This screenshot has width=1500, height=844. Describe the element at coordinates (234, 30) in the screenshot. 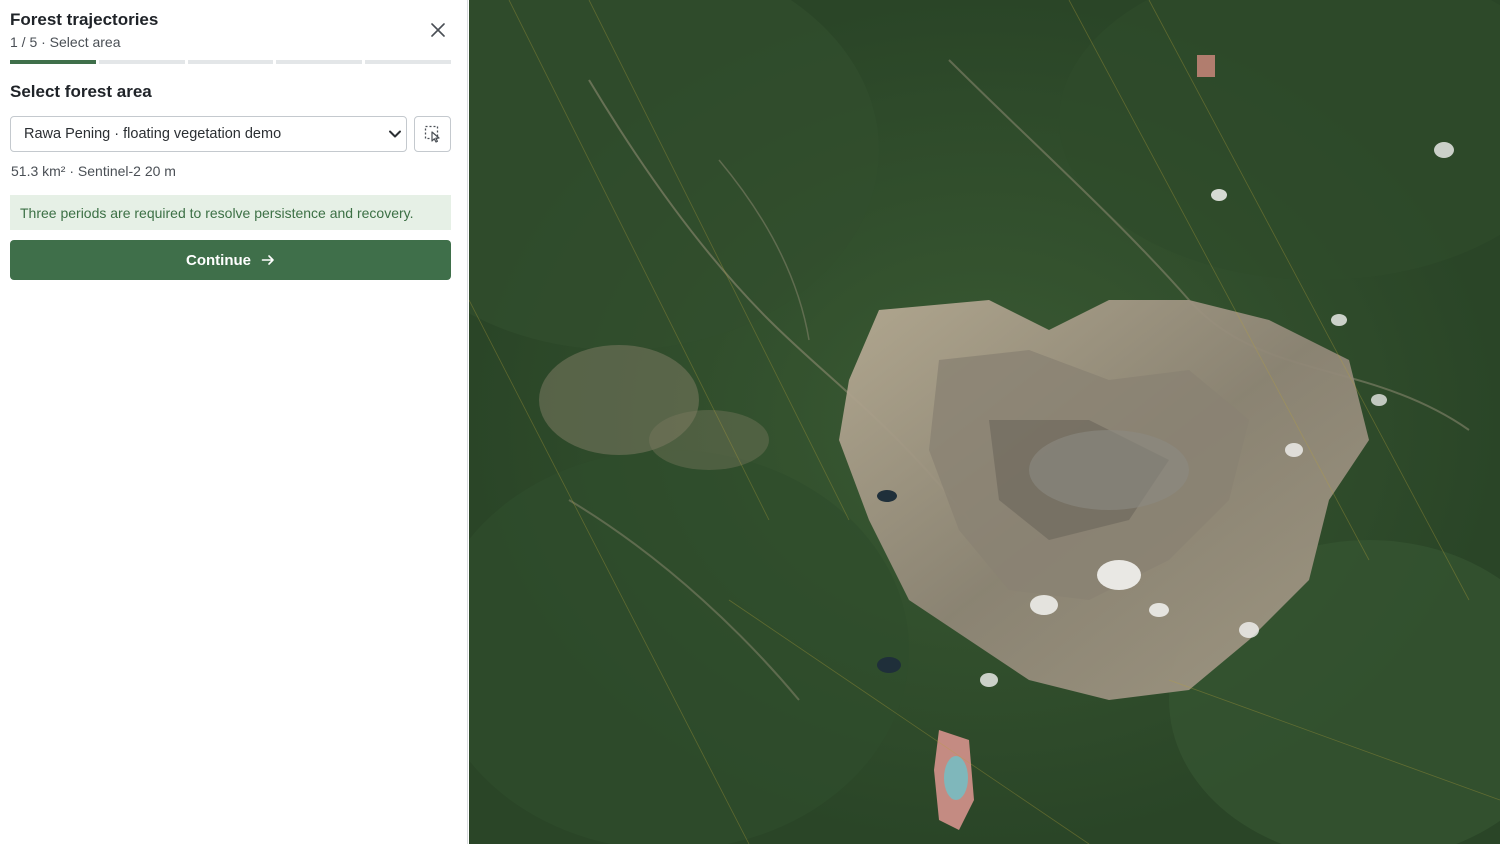

I see `panel-header: Forest trajectories 1 / 5 · Select area` at that location.